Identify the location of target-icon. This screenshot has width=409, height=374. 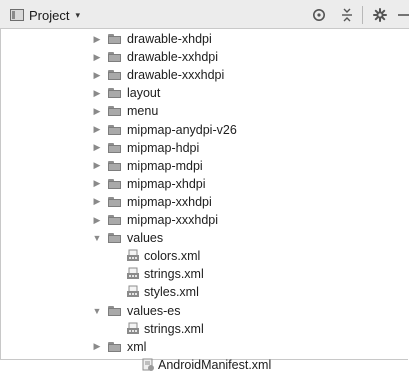
(319, 15).